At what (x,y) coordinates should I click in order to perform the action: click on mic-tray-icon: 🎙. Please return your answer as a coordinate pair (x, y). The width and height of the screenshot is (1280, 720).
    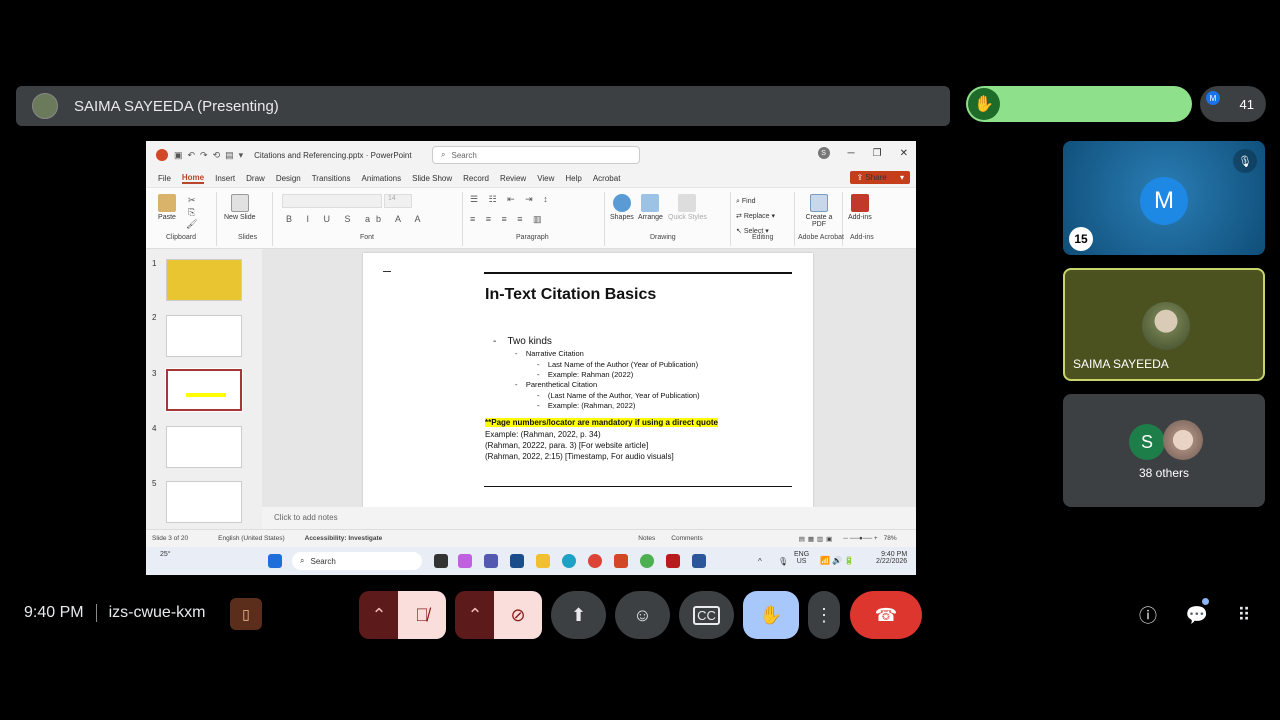
    Looking at the image, I should click on (783, 561).